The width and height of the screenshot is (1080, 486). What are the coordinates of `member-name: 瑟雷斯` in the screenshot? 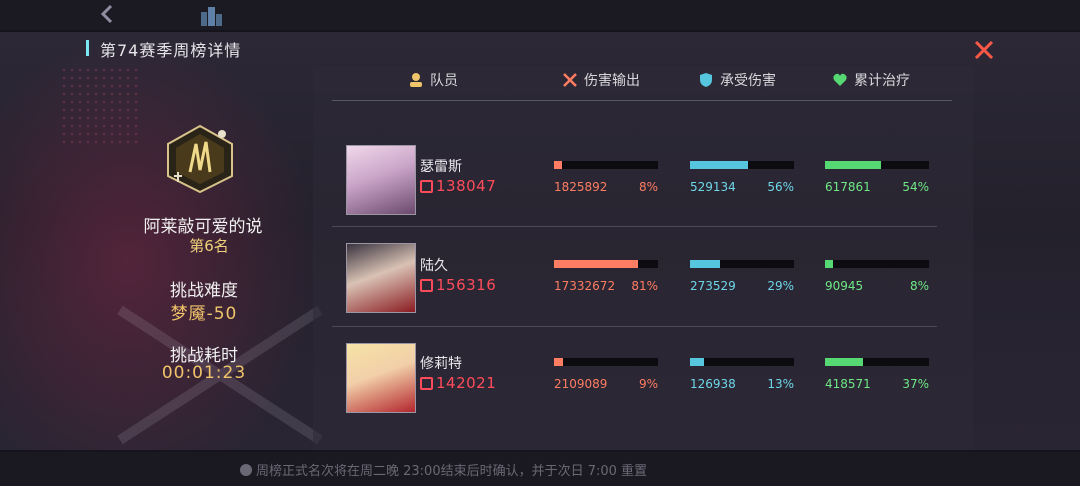 It's located at (441, 167).